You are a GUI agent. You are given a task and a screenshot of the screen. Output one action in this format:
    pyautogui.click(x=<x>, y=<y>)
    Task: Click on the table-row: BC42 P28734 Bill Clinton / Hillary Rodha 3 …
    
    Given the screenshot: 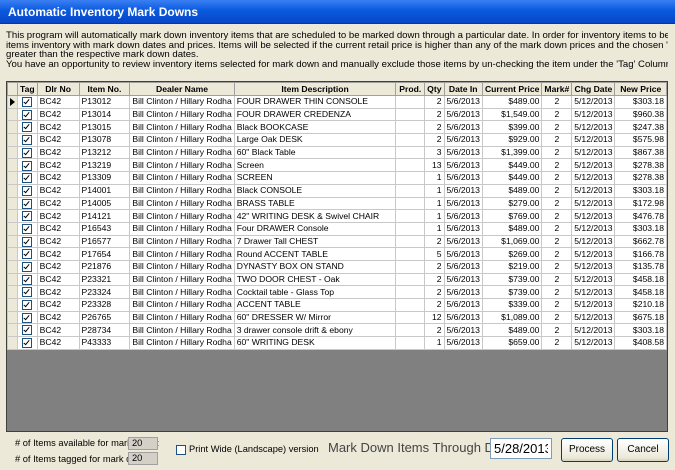 What is the action you would take?
    pyautogui.click(x=337, y=330)
    